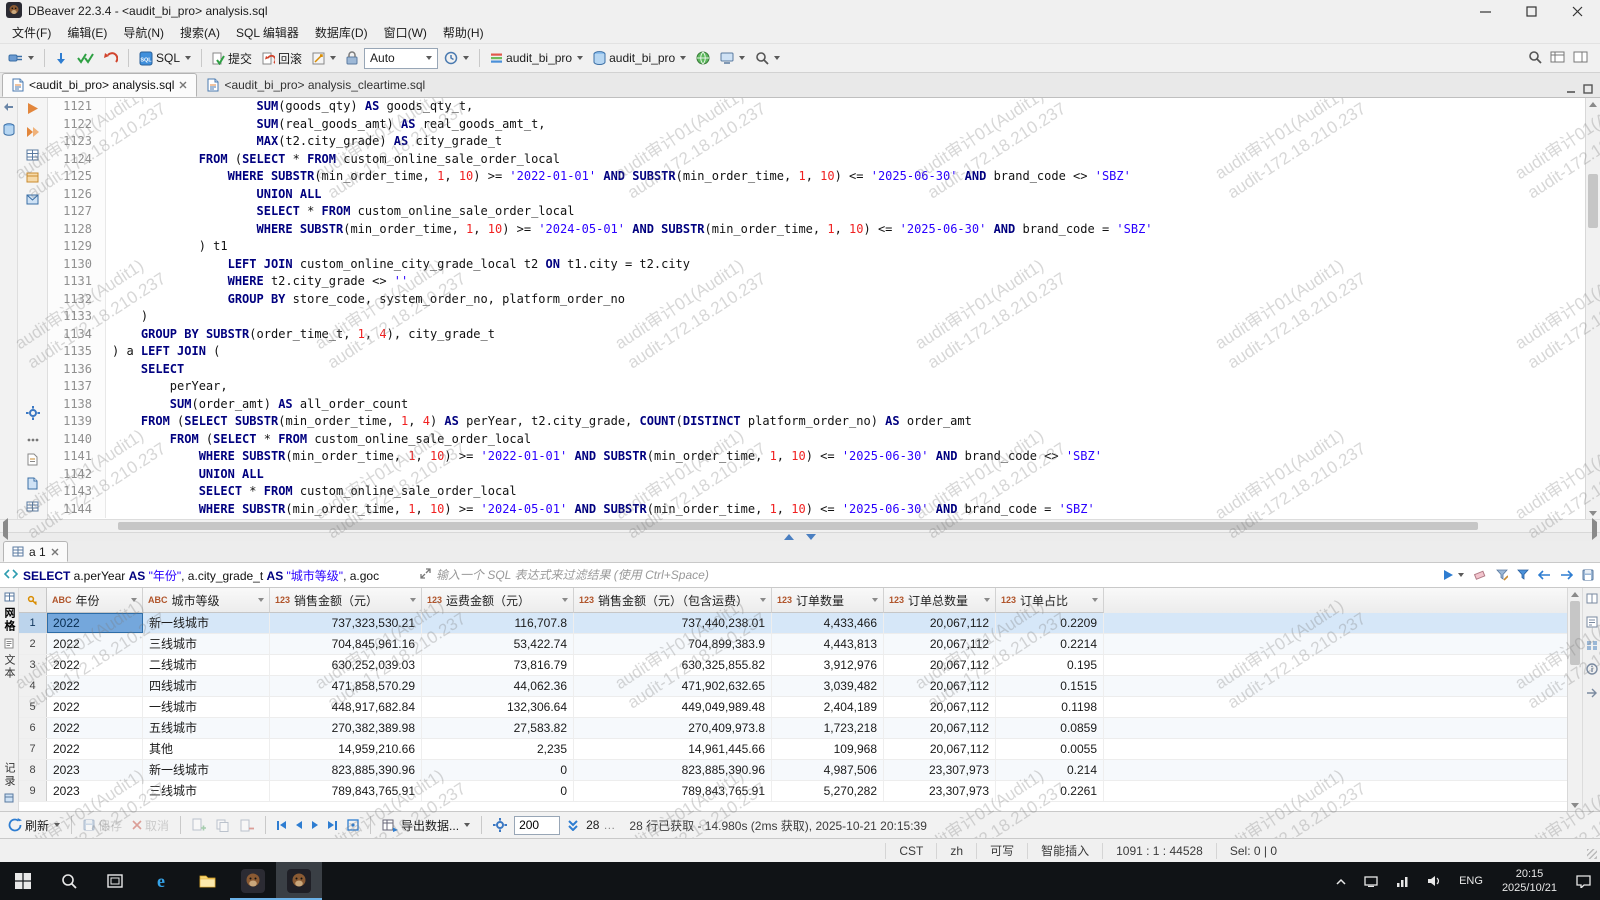  What do you see at coordinates (315, 825) in the screenshot?
I see `next-row-button` at bounding box center [315, 825].